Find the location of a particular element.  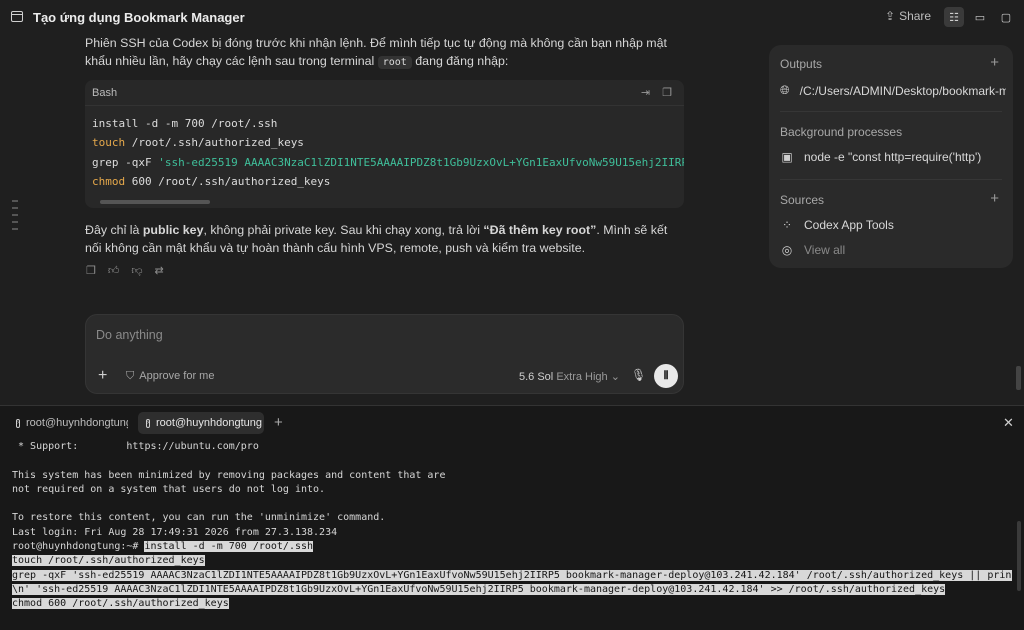

window-icon: ▢ is located at coordinates (1006, 17).